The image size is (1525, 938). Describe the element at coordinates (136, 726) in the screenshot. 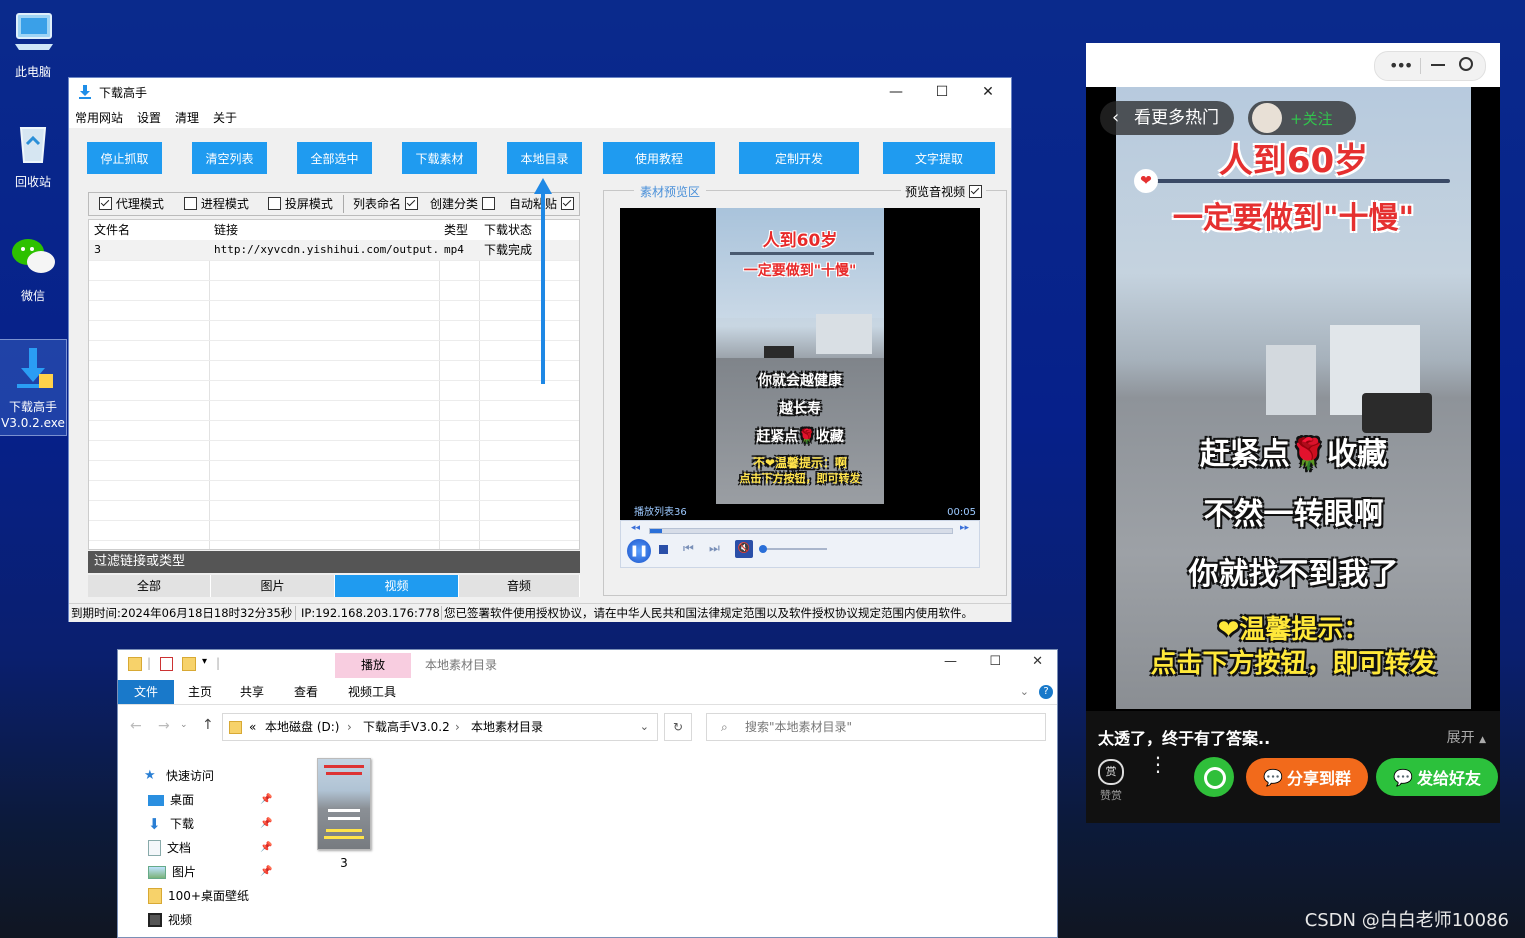

I see `back-icon: ←` at that location.